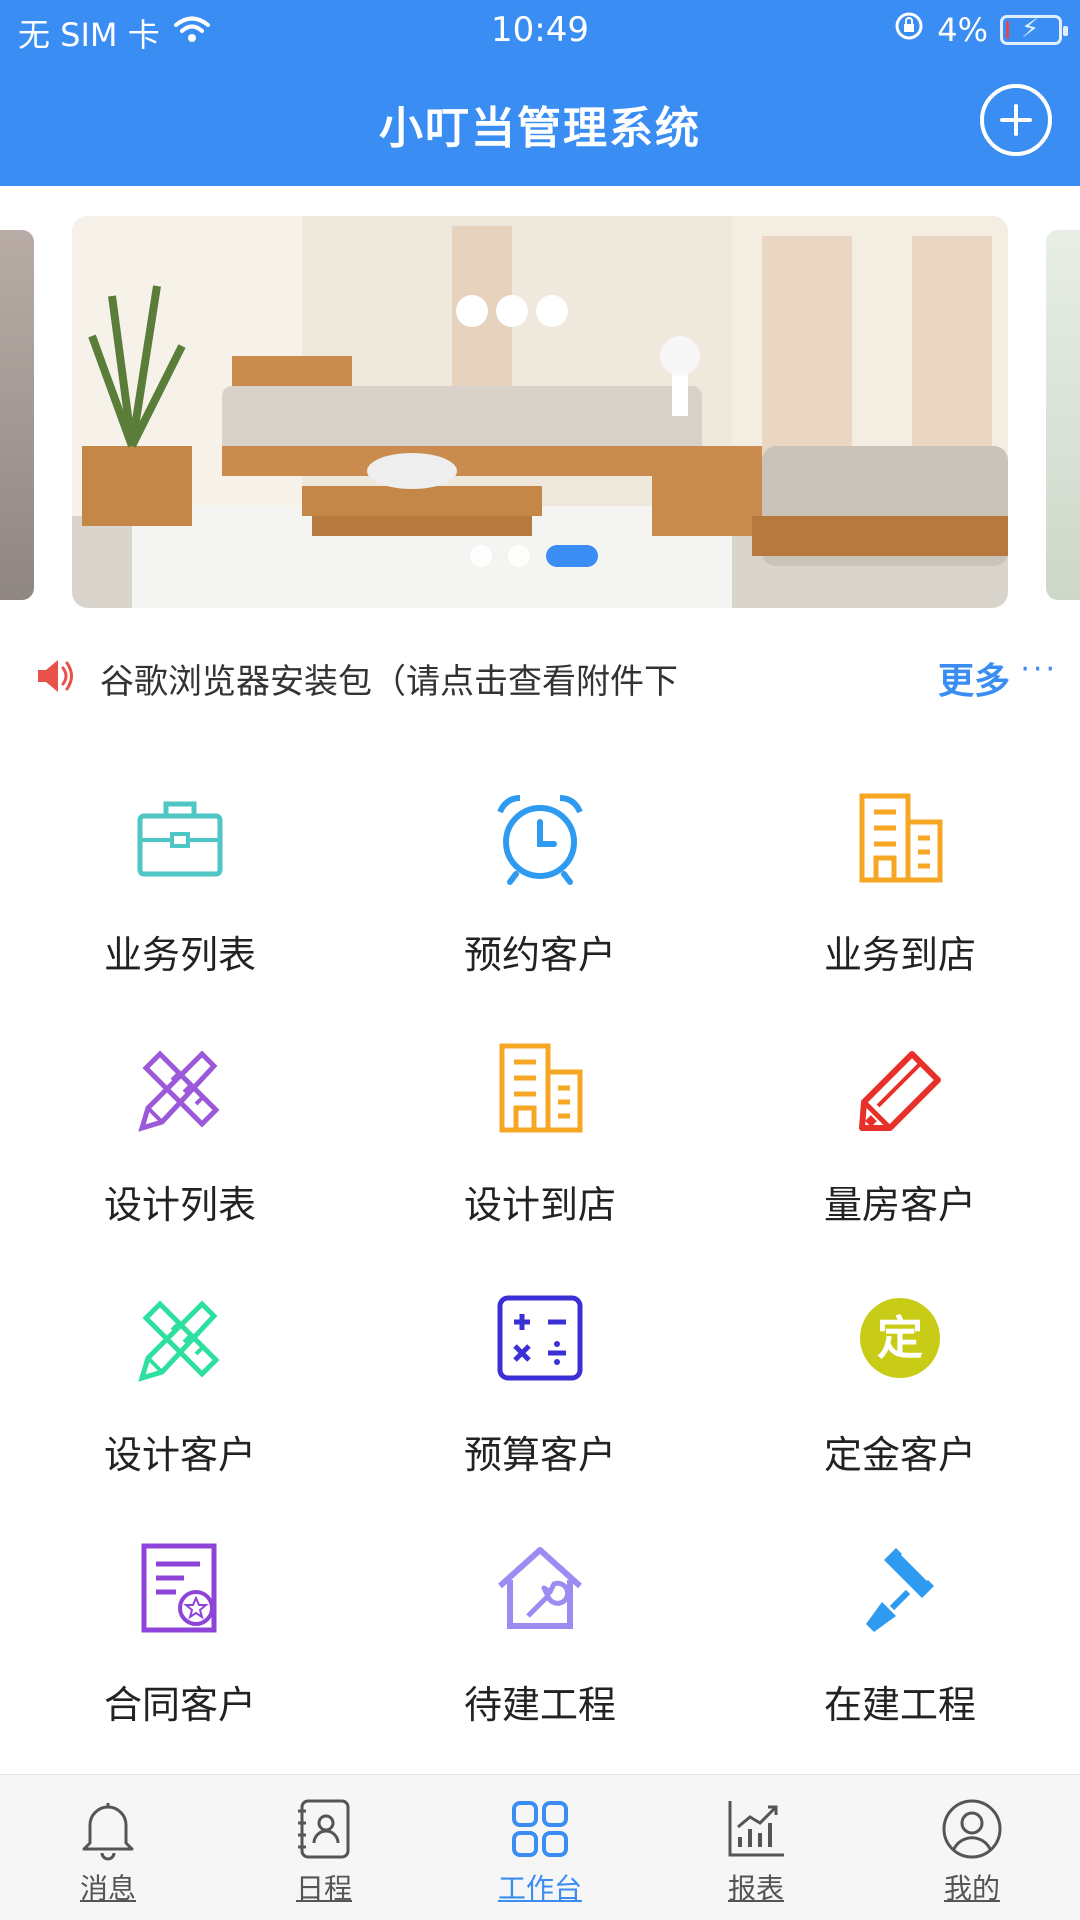 This screenshot has width=1080, height=1920. I want to click on bottom-tab-bar: 消息 日程 工作台 报表 我的, so click(540, 1847).